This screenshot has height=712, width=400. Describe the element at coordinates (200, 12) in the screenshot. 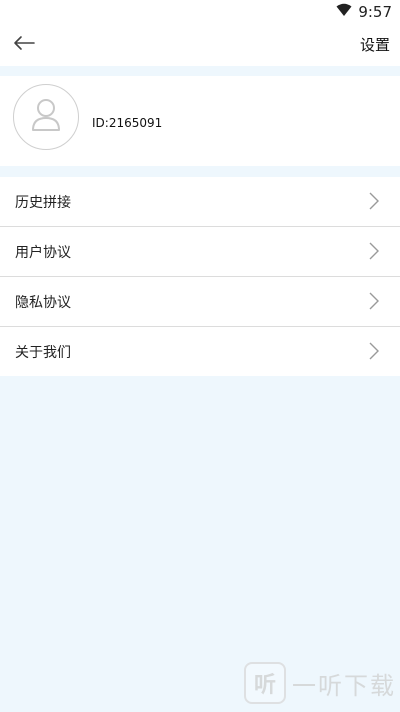

I see `status-bar: 9:57` at that location.